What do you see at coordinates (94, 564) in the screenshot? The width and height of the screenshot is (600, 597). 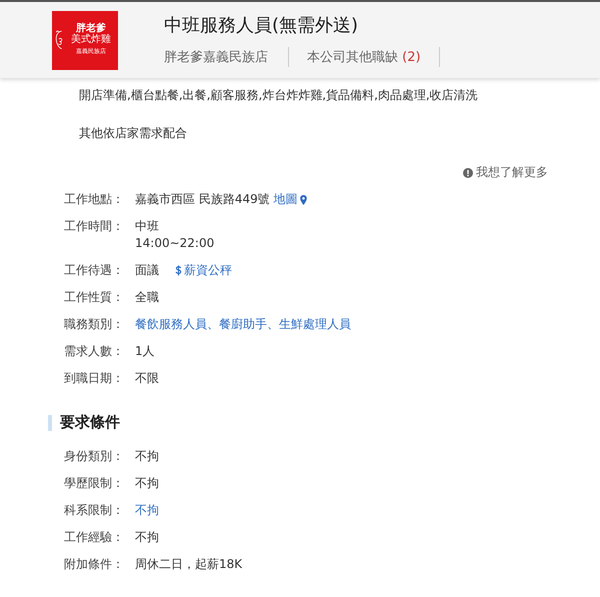 I see `field-label: 附加條件：` at bounding box center [94, 564].